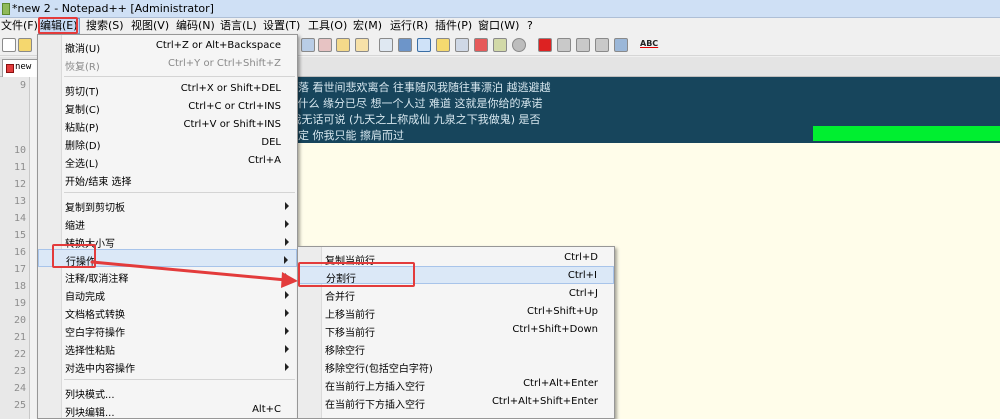 This screenshot has height=419, width=1000. I want to click on tab-new-2: new 2, so click(22, 68).